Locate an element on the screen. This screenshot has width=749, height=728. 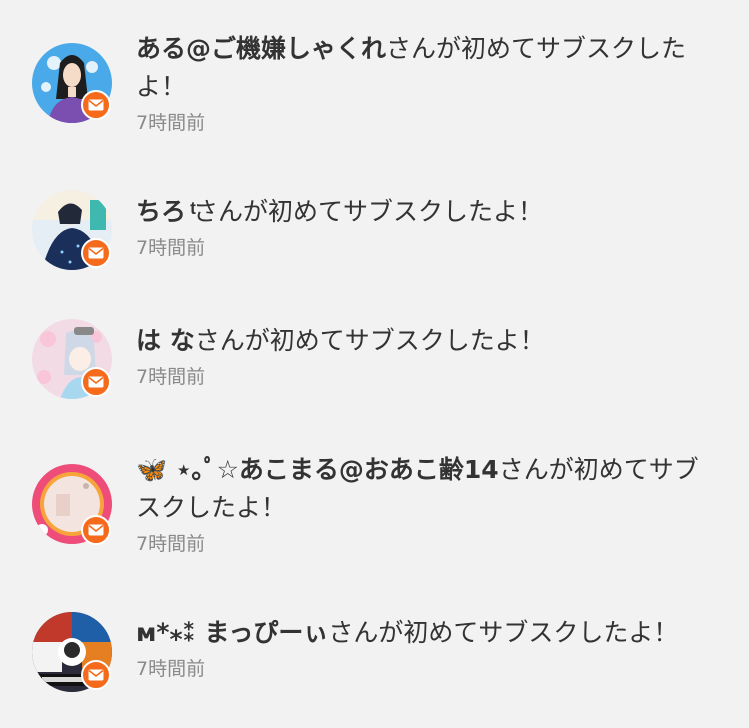
subscriber-name: 🦋 ⋆｡ﾟ☆あこまる@おあこ齢14 is located at coordinates (317, 469).